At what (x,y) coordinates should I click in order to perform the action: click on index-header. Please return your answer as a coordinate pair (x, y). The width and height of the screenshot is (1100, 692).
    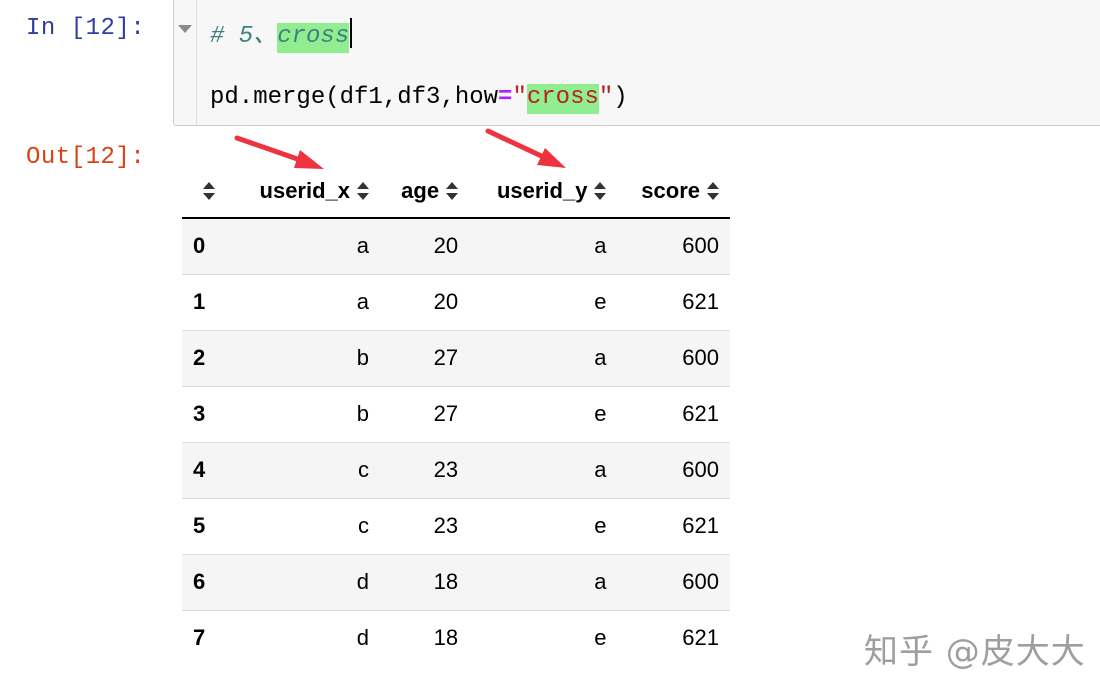
    Looking at the image, I should click on (207, 191).